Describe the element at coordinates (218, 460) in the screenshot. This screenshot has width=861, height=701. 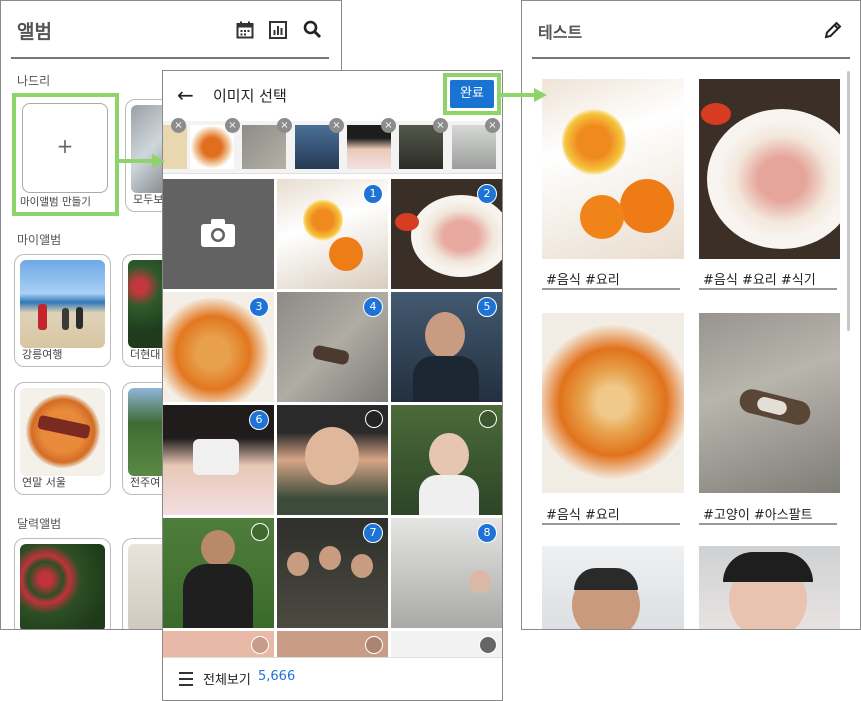
I see `photo-tile: 6` at that location.